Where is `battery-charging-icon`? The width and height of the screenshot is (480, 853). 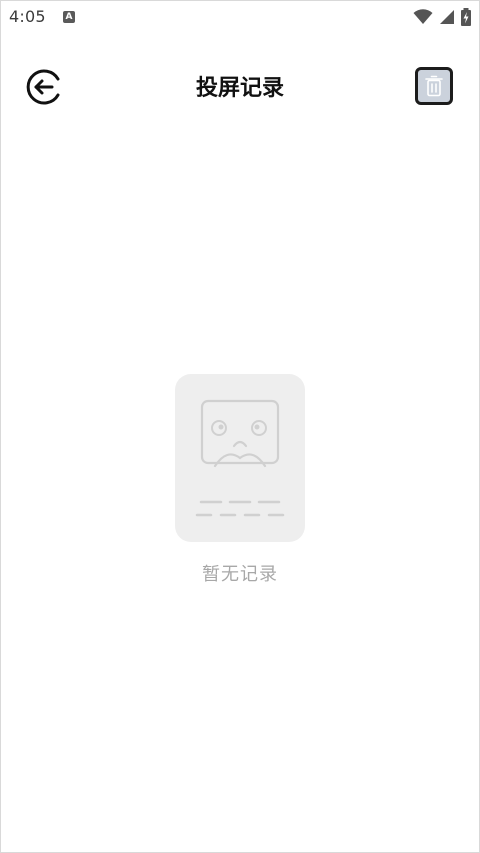 battery-charging-icon is located at coordinates (466, 17).